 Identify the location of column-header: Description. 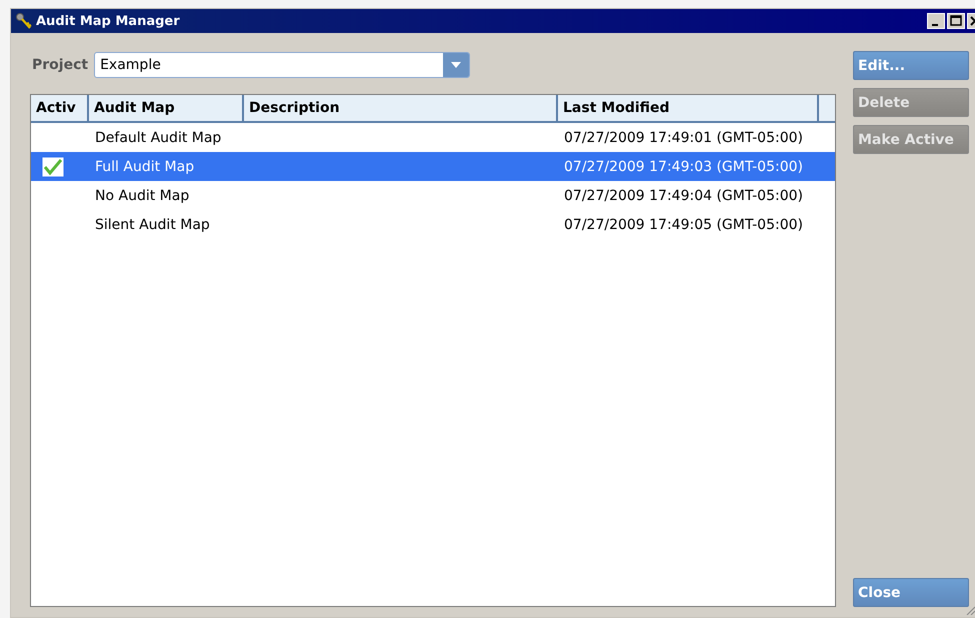
(401, 108).